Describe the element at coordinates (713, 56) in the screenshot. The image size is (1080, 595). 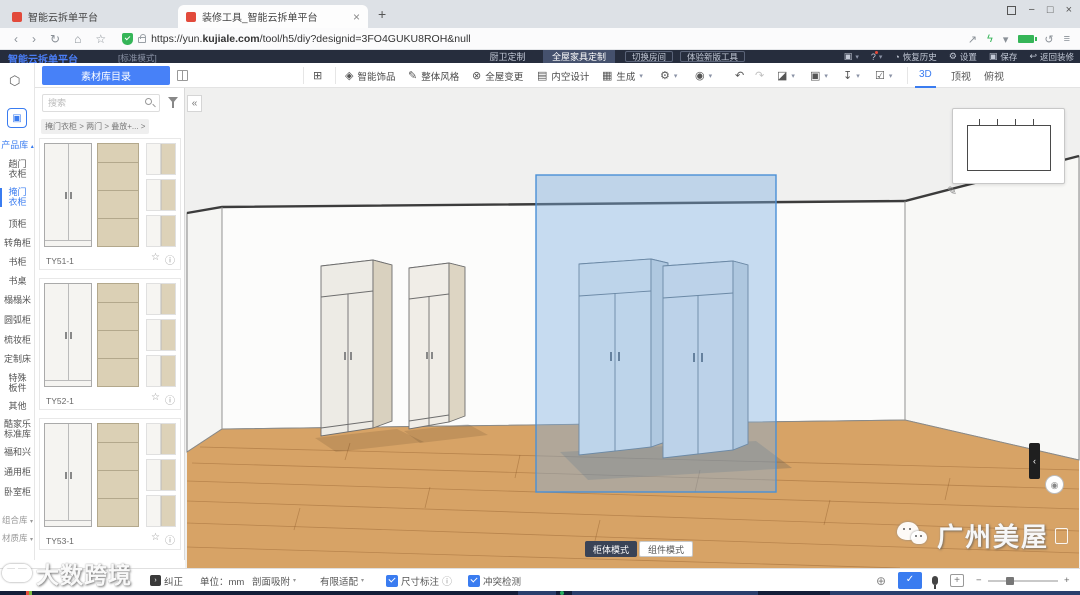
I see `new-tool-button: 体验新版工具` at that location.